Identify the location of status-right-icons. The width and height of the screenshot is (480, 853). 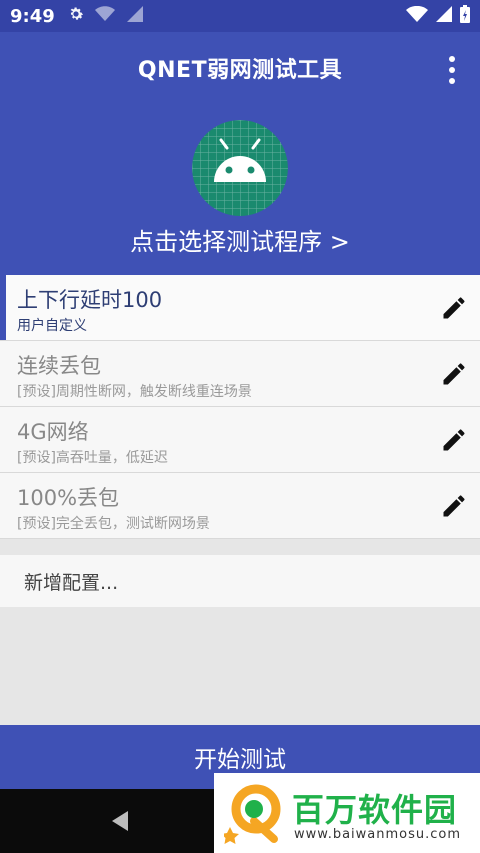
(438, 16).